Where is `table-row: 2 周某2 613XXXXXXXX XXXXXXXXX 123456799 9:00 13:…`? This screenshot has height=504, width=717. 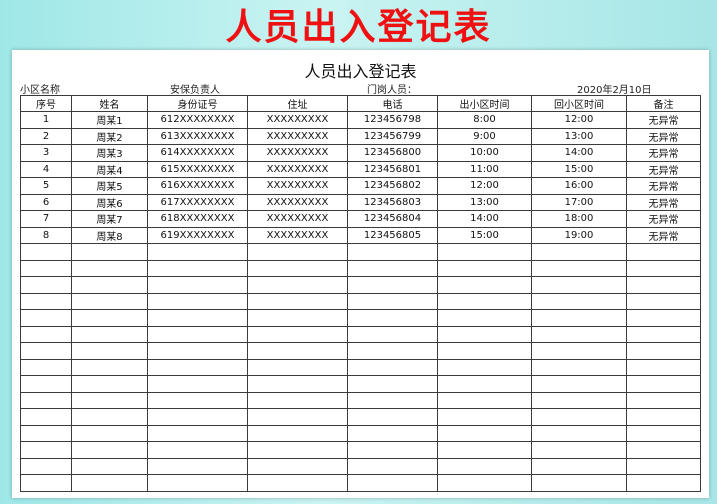
table-row: 2 周某2 613XXXXXXXX XXXXXXXXX 123456799 9:00 13:… is located at coordinates (360, 136).